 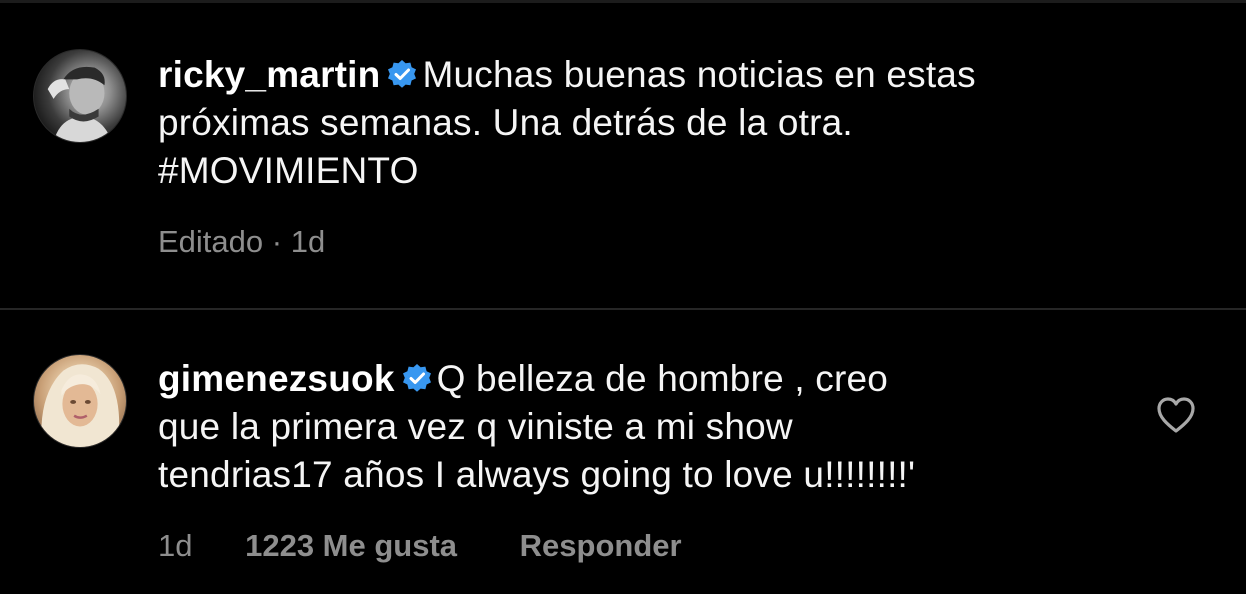 I want to click on username: gimenezsuok, so click(x=276, y=378).